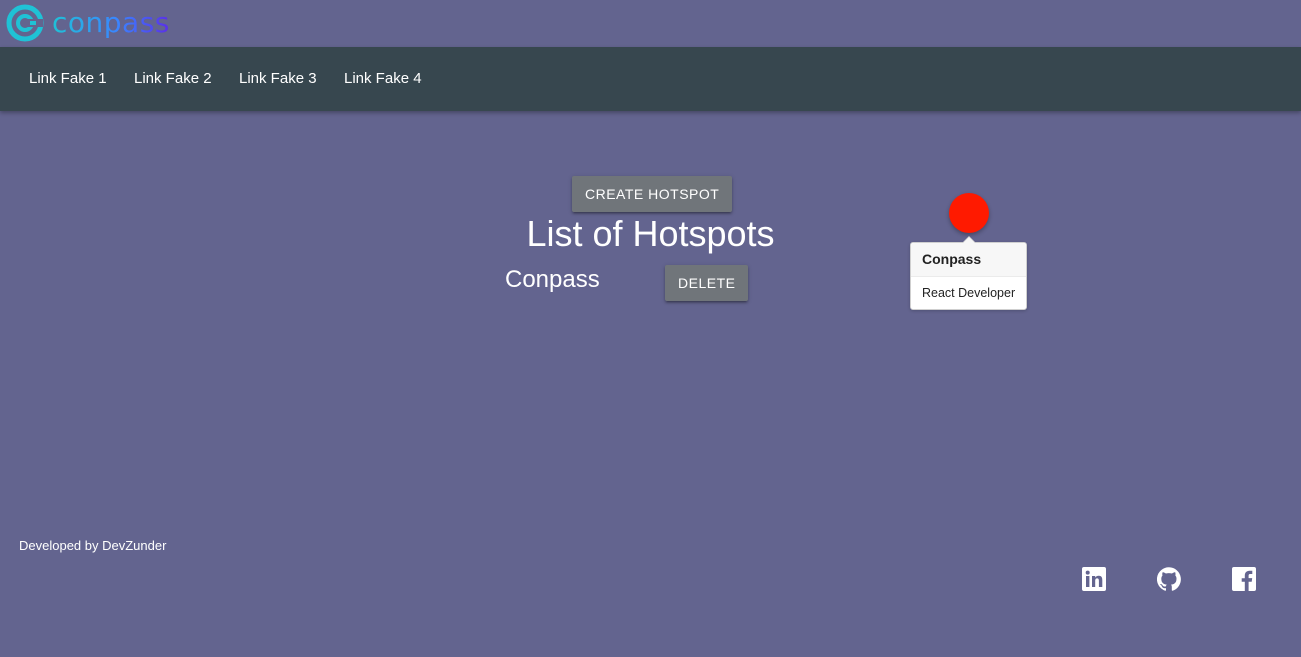  What do you see at coordinates (278, 79) in the screenshot?
I see `nav-link-3: Link Fake 3` at bounding box center [278, 79].